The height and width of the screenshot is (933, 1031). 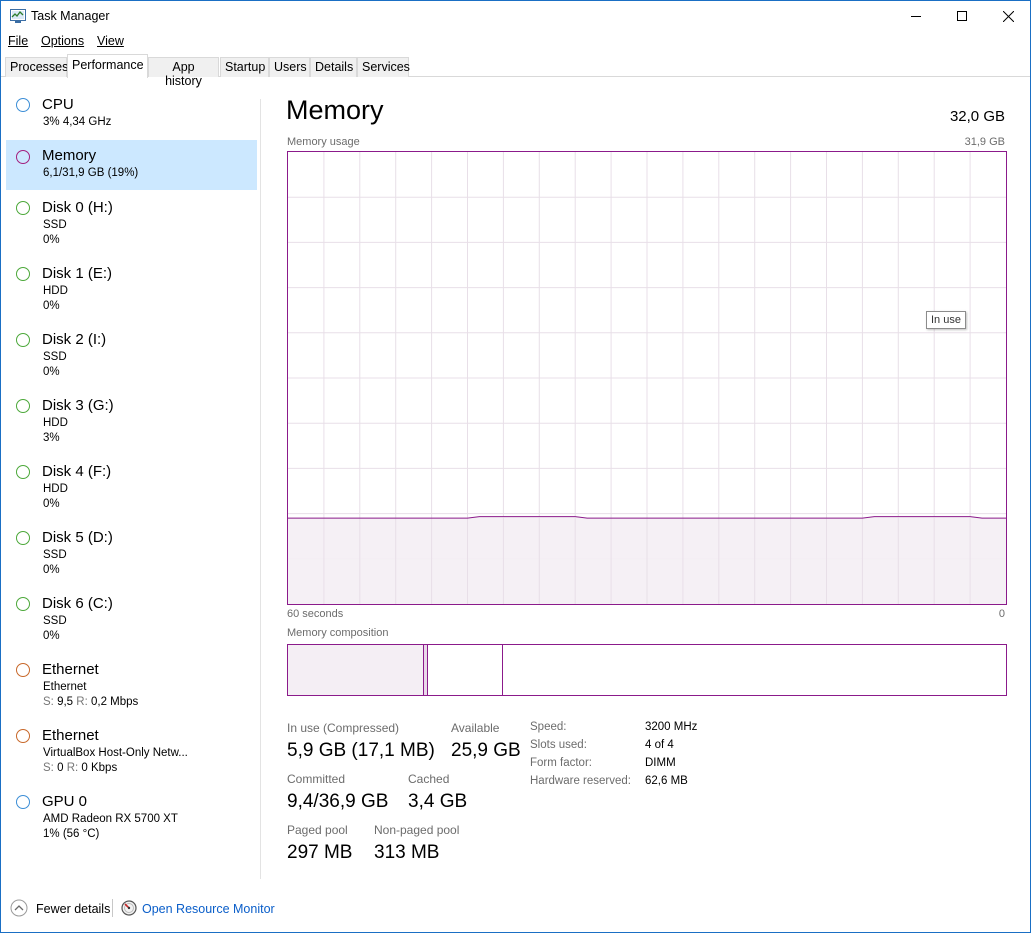 I want to click on sidebar-item-disk-3: Disk 3 (G:) HDD 3%, so click(x=131, y=421).